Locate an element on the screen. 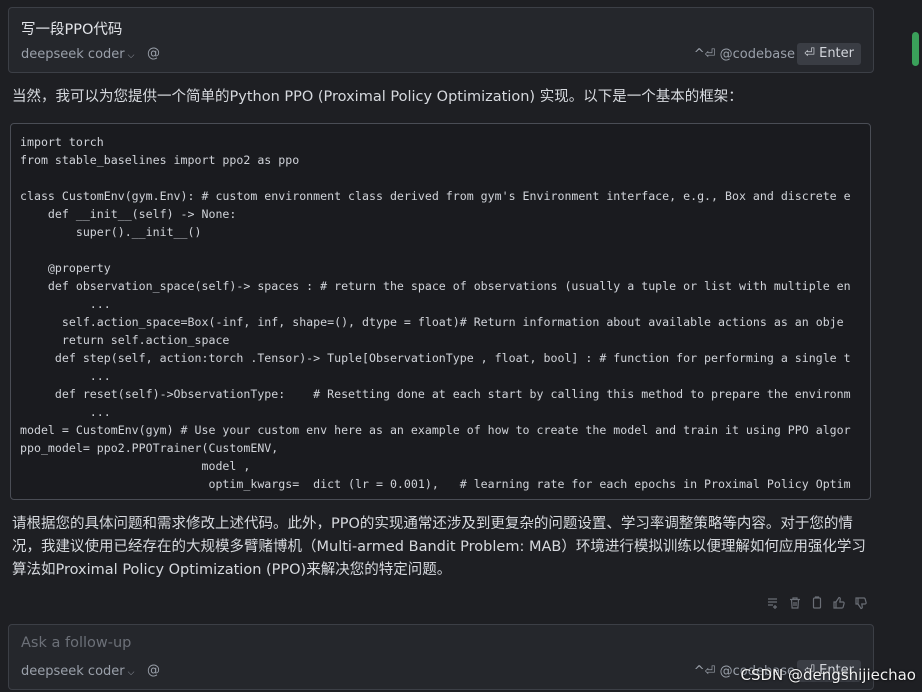 This screenshot has height=692, width=922. thumbs-down-icon is located at coordinates (861, 603).